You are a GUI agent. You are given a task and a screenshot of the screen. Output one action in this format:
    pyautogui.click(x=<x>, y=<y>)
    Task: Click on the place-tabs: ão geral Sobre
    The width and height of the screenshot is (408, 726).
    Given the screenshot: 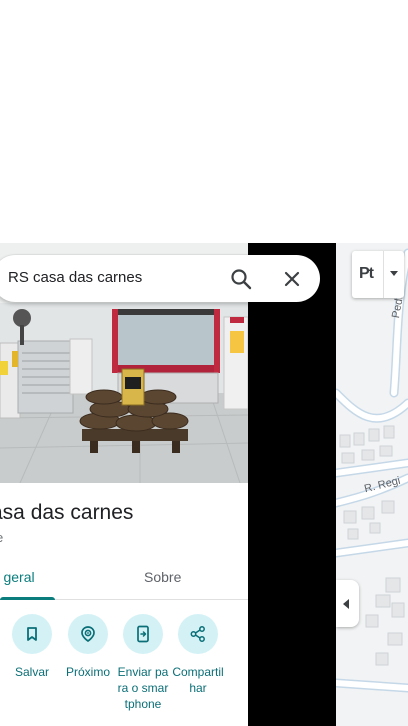 What is the action you would take?
    pyautogui.click(x=124, y=578)
    